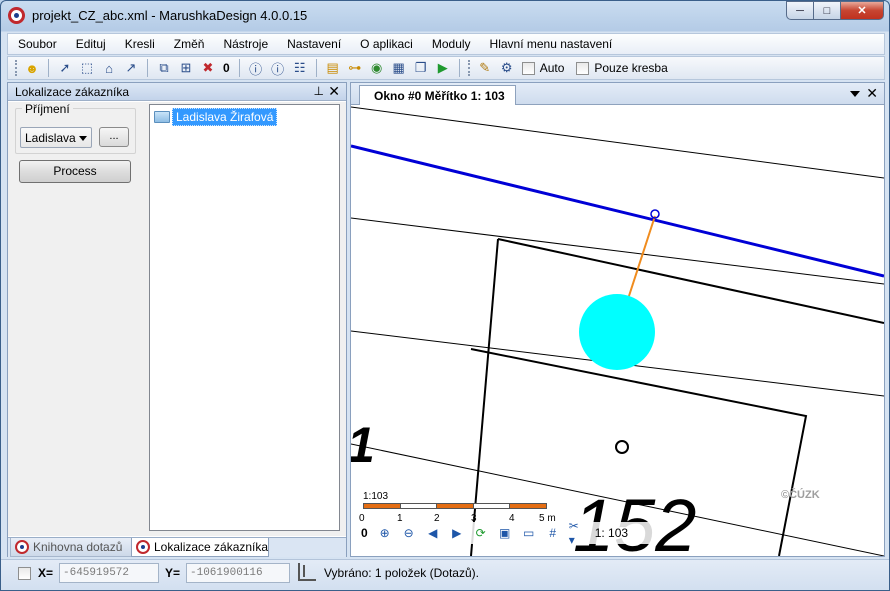 The height and width of the screenshot is (591, 890). Describe the element at coordinates (355, 68) in the screenshot. I see `tree-structure-icon: ⊶` at that location.